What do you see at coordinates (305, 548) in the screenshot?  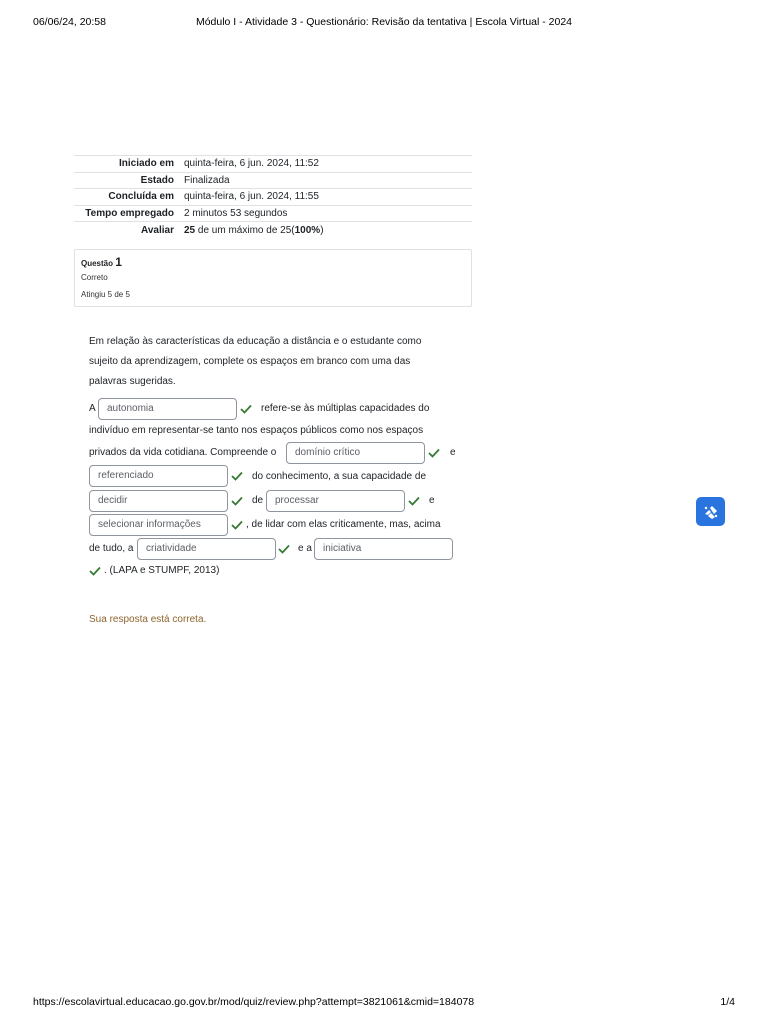 I see `question-text: e a` at bounding box center [305, 548].